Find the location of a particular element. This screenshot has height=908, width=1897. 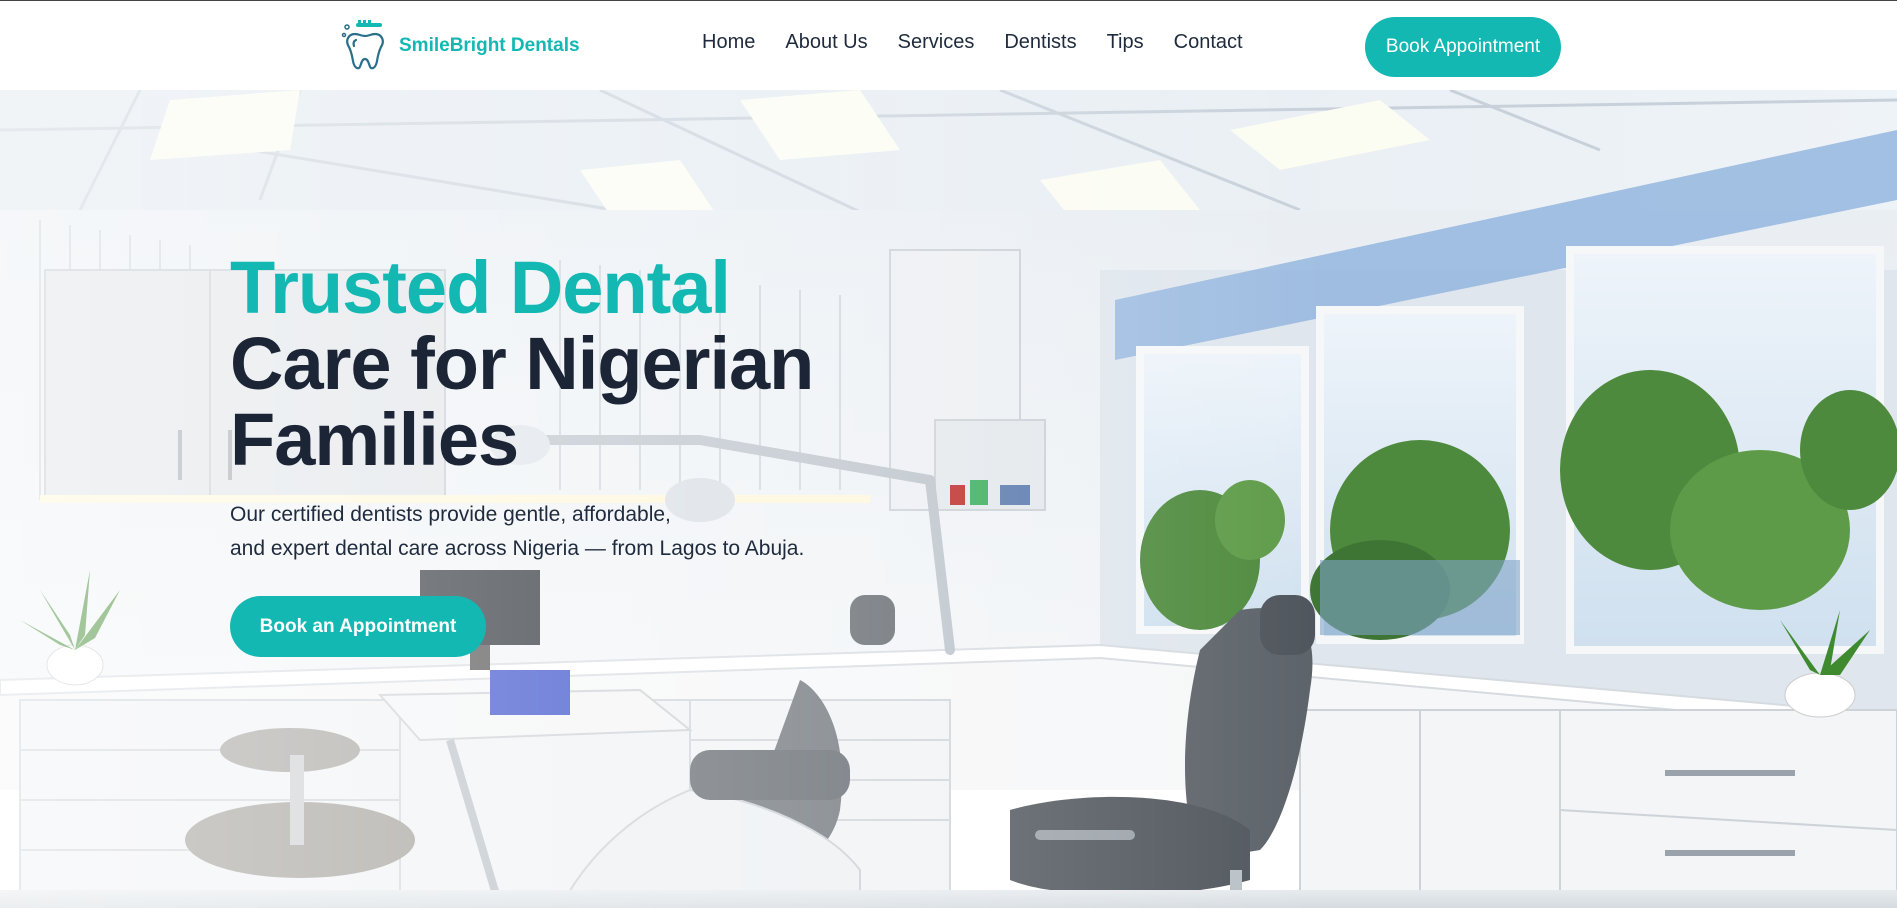

nav-tips: Tips is located at coordinates (1125, 42).